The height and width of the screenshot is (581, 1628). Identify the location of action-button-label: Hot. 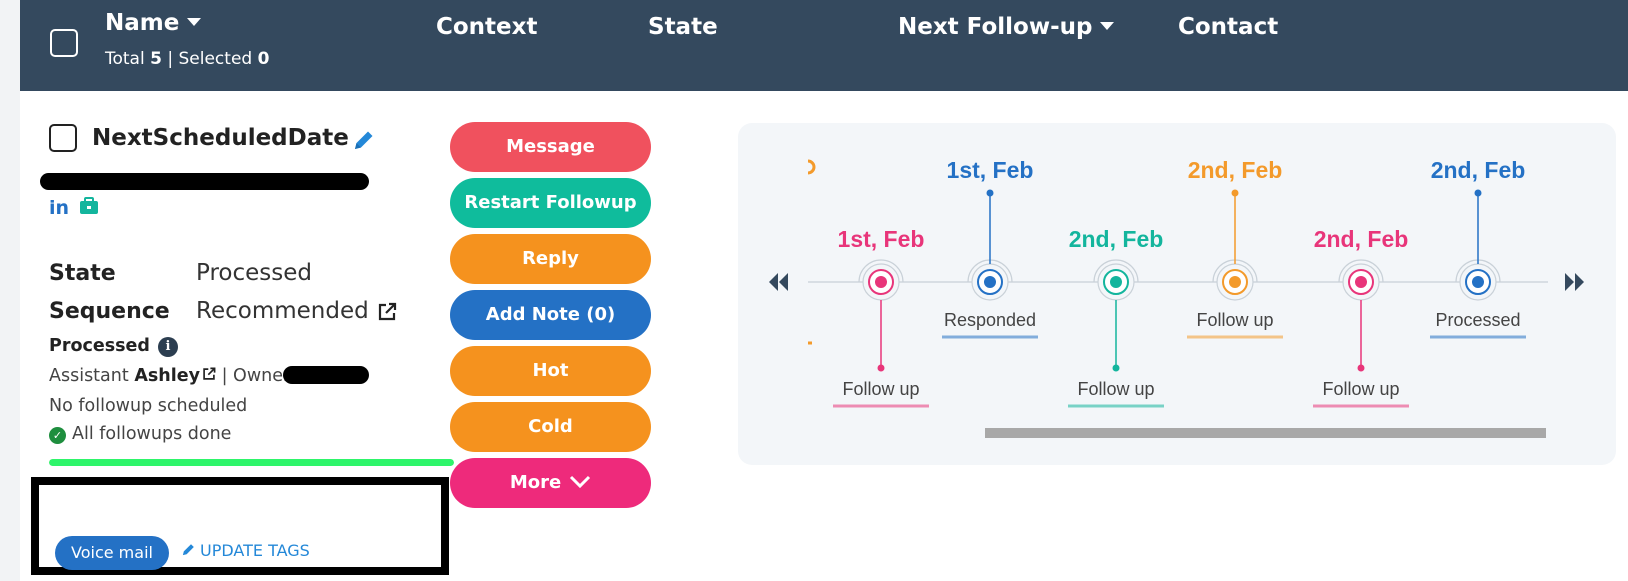
(550, 370).